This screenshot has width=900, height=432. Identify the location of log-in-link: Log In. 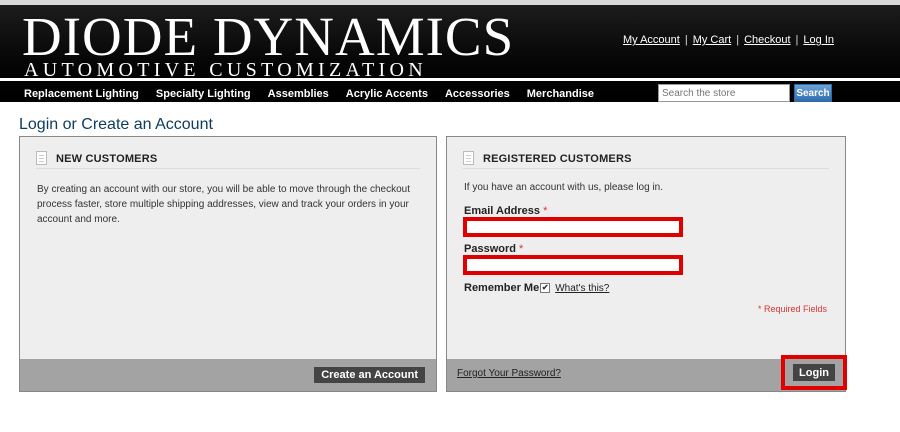
(818, 40).